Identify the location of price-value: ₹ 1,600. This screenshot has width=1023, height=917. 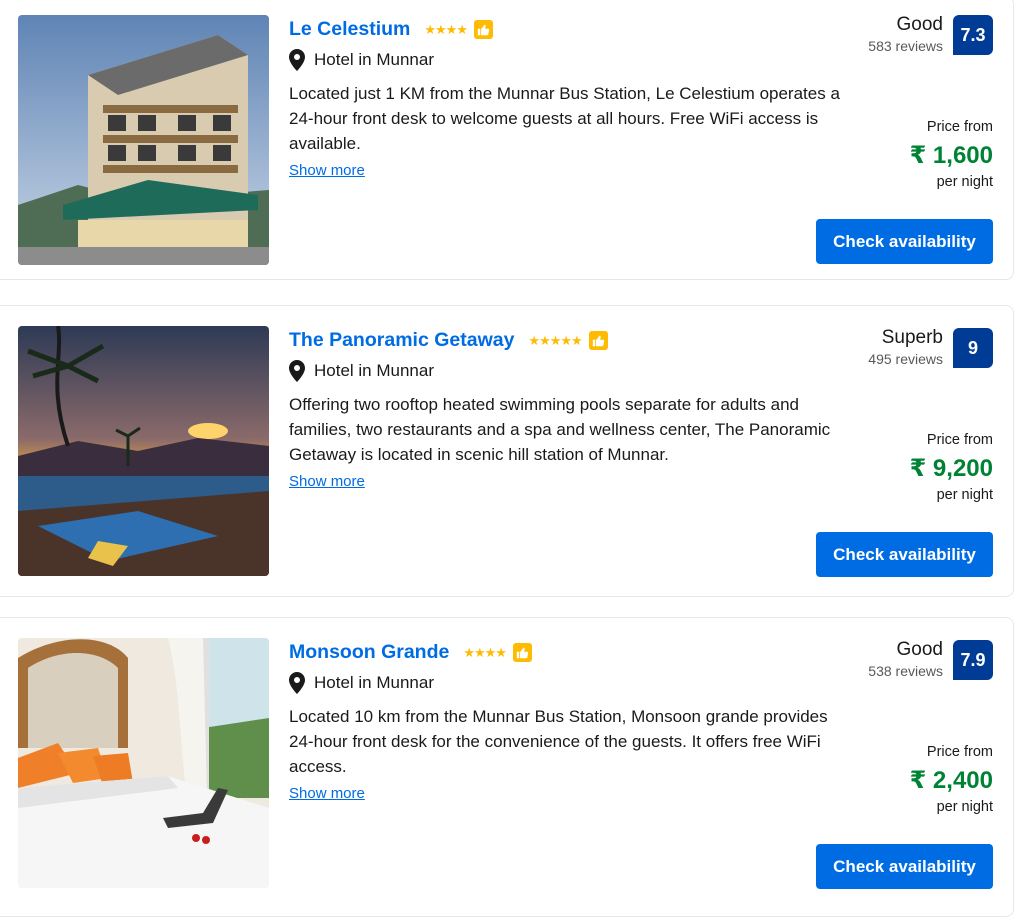
(951, 155).